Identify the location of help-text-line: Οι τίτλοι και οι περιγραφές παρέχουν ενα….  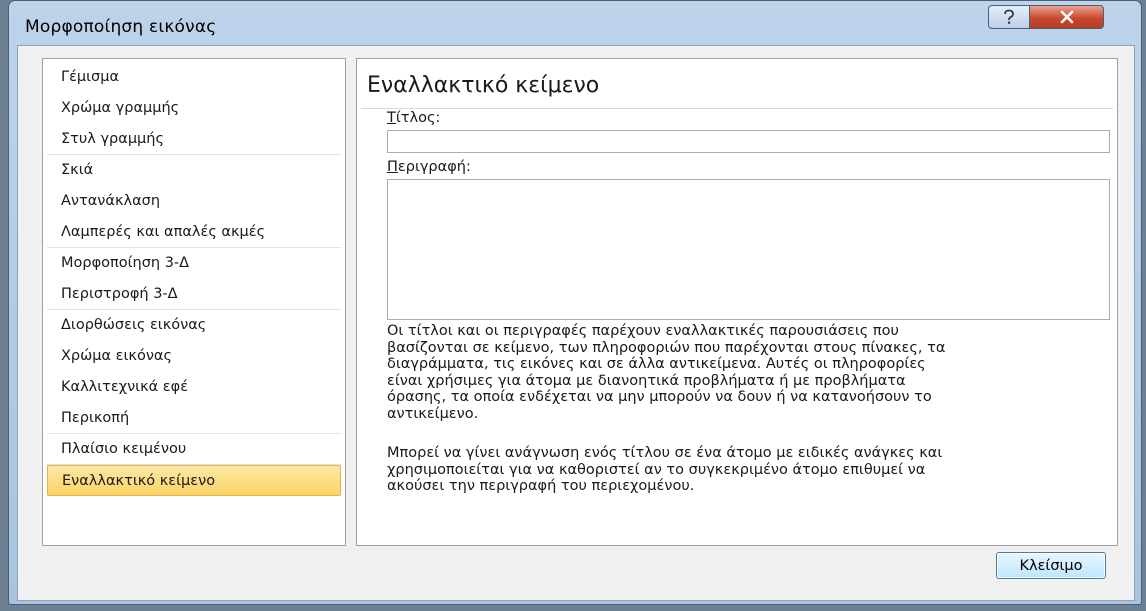
(643, 331).